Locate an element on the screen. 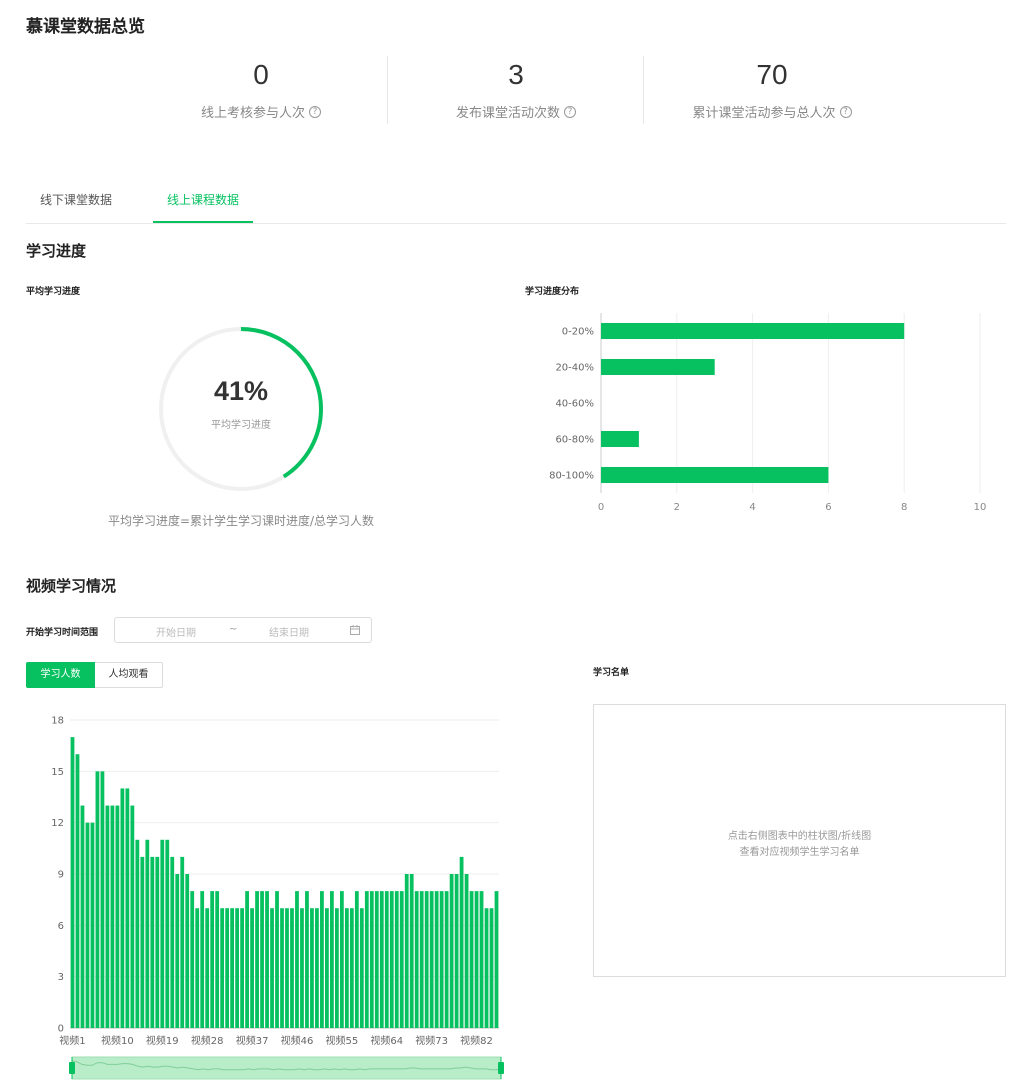 This screenshot has width=1024, height=1089. tab-online-data: 线上课程数据 is located at coordinates (203, 204).